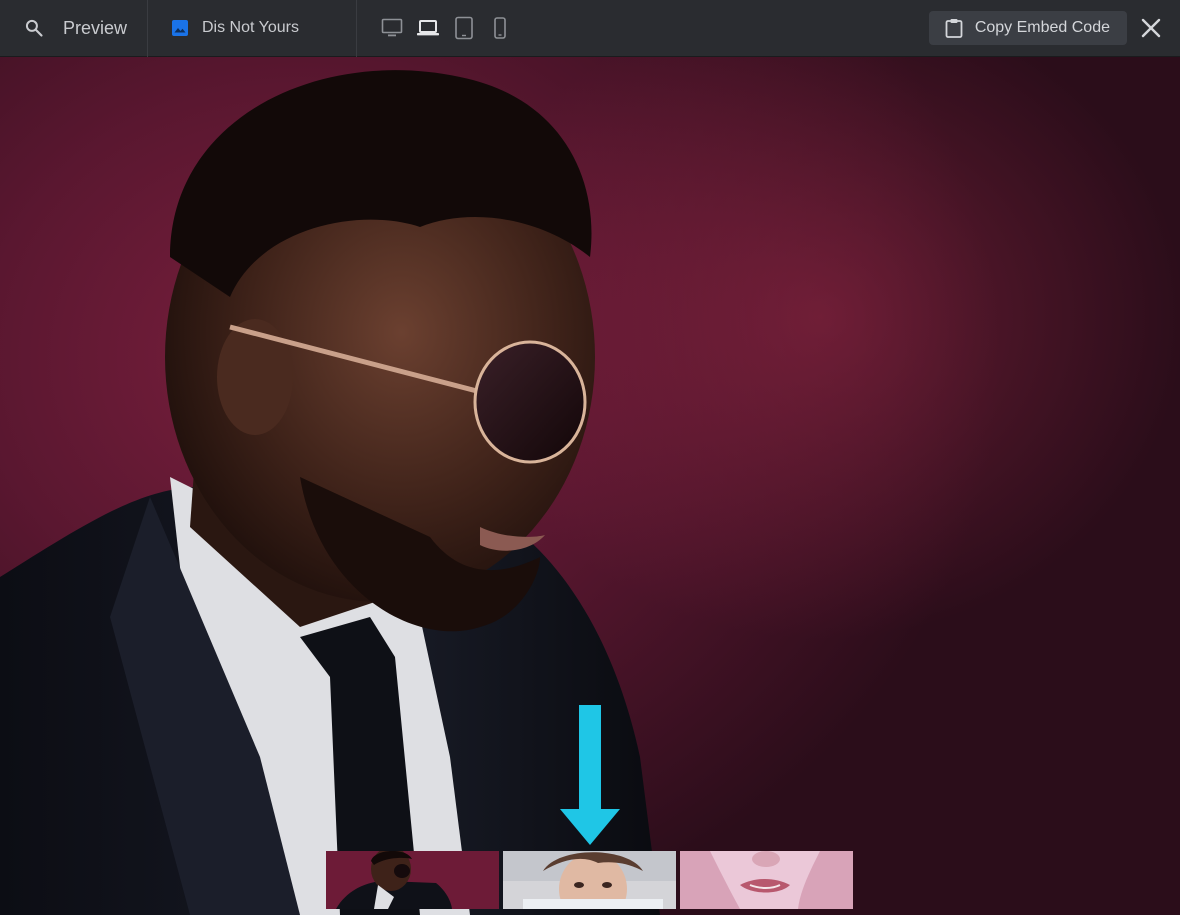 The height and width of the screenshot is (915, 1180). I want to click on phone-icon, so click(500, 28).